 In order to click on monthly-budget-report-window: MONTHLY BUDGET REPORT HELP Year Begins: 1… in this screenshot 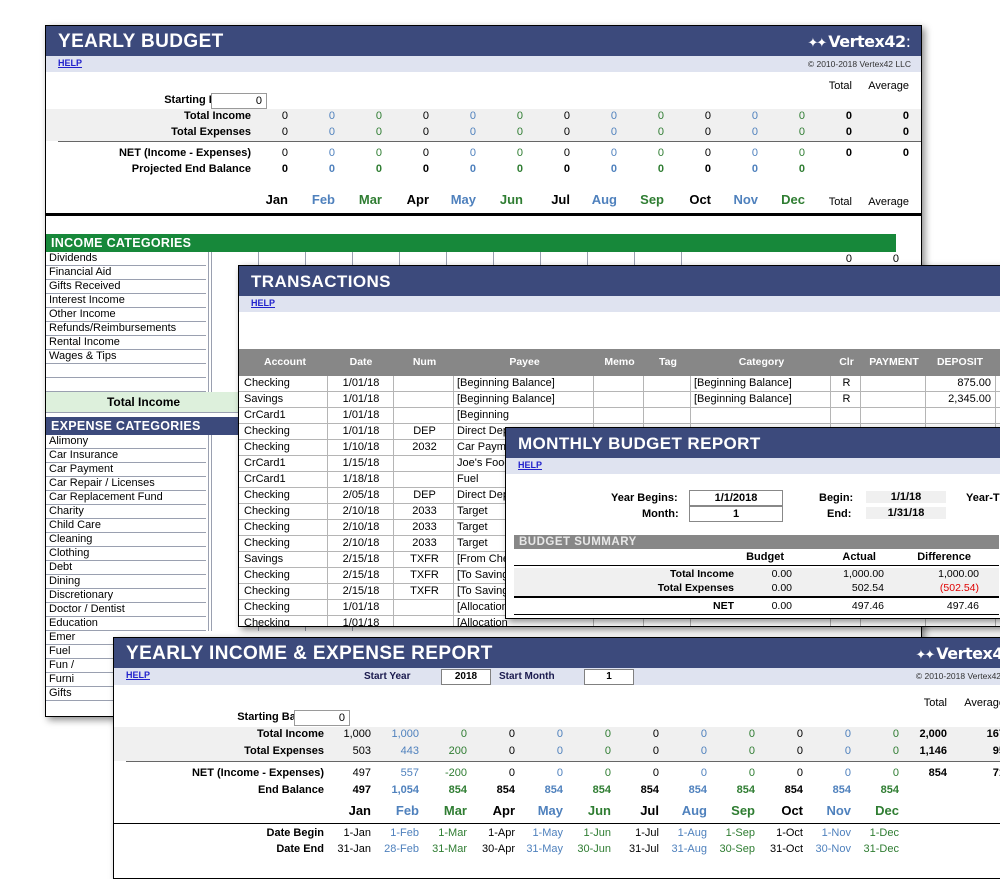, I will do `click(752, 523)`.